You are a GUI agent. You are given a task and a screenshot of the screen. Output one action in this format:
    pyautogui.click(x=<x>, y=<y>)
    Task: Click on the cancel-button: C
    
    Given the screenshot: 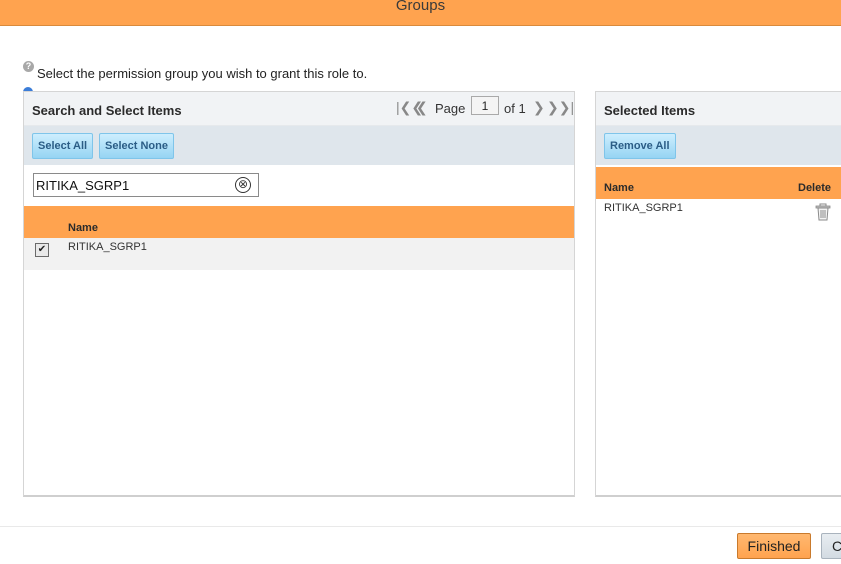 What is the action you would take?
    pyautogui.click(x=831, y=546)
    